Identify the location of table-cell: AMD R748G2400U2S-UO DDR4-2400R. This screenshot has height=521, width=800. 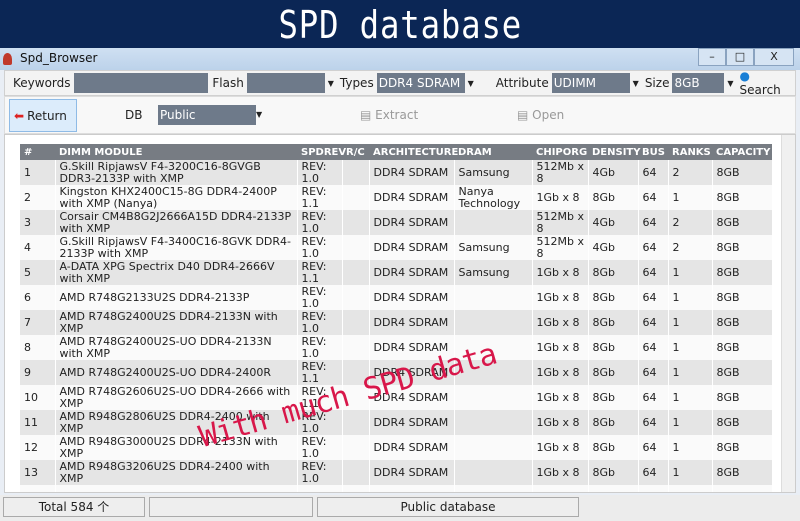
(176, 372).